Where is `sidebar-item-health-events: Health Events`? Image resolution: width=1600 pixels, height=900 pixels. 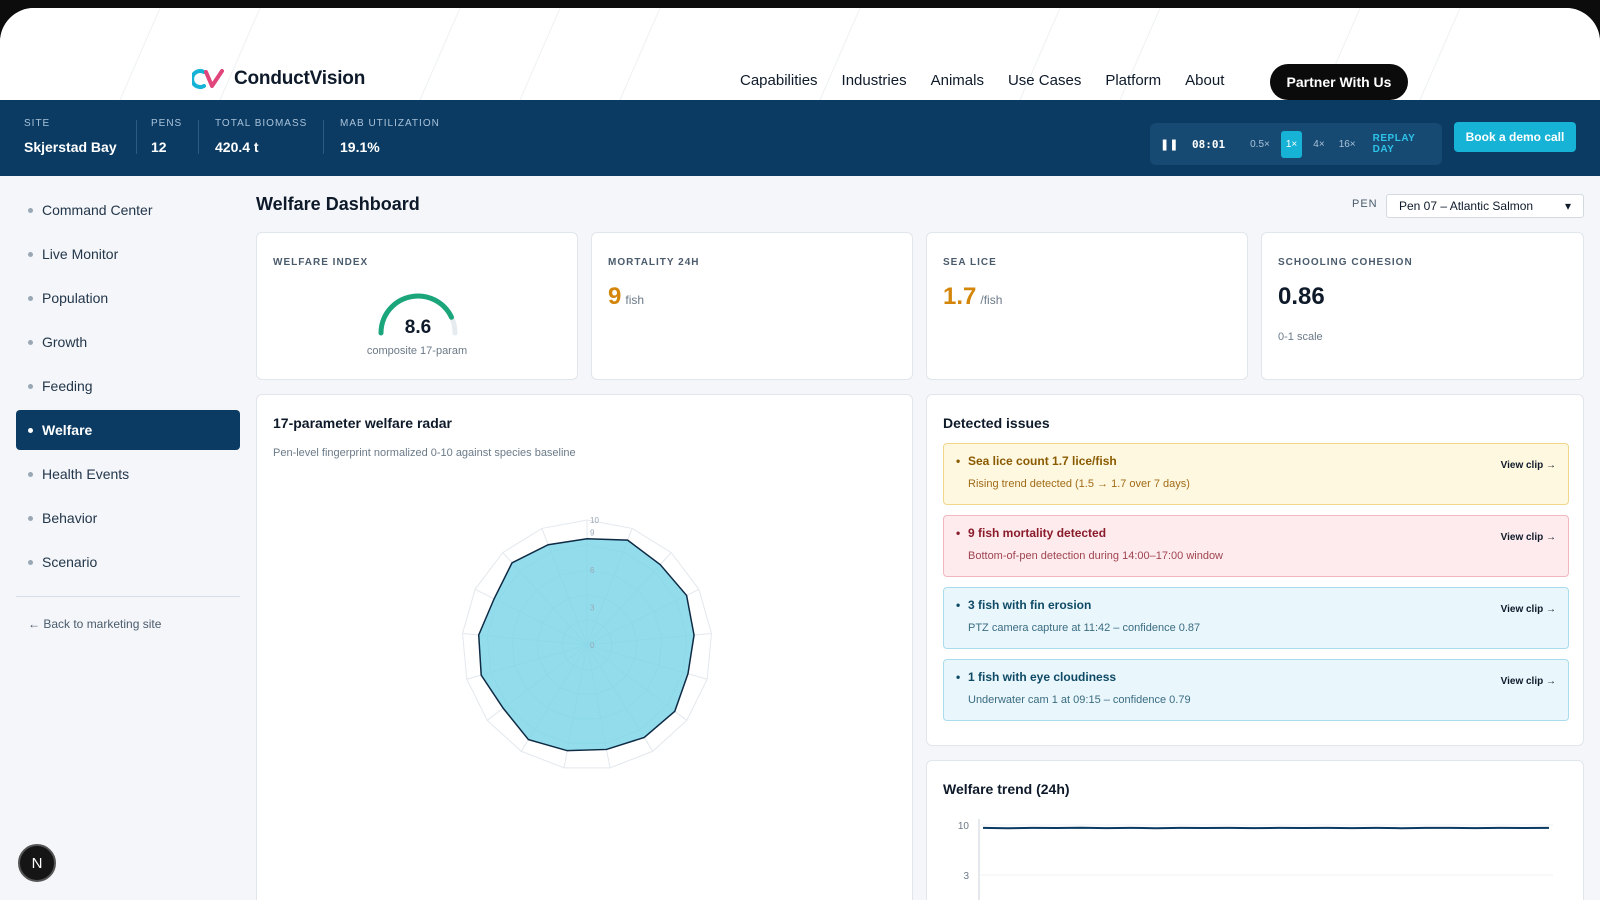
sidebar-item-health-events: Health Events is located at coordinates (128, 474).